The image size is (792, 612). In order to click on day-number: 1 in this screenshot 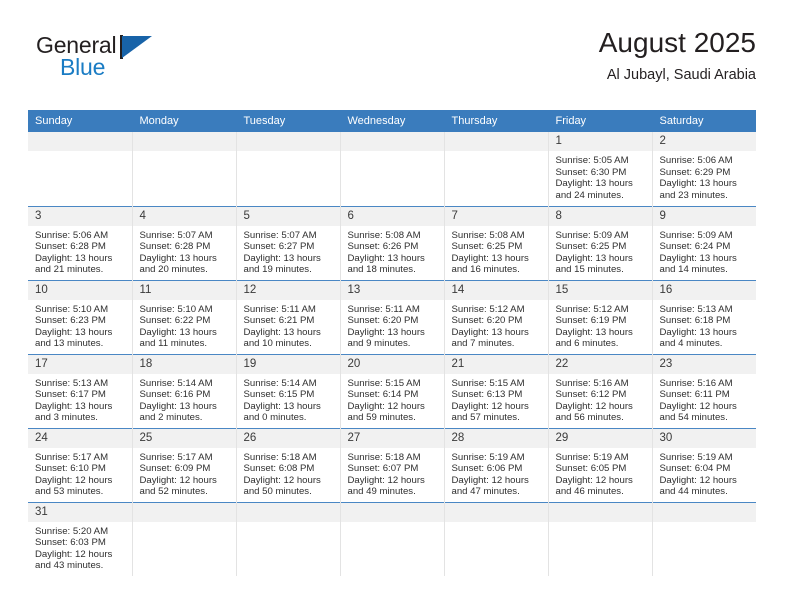, I will do `click(600, 141)`.